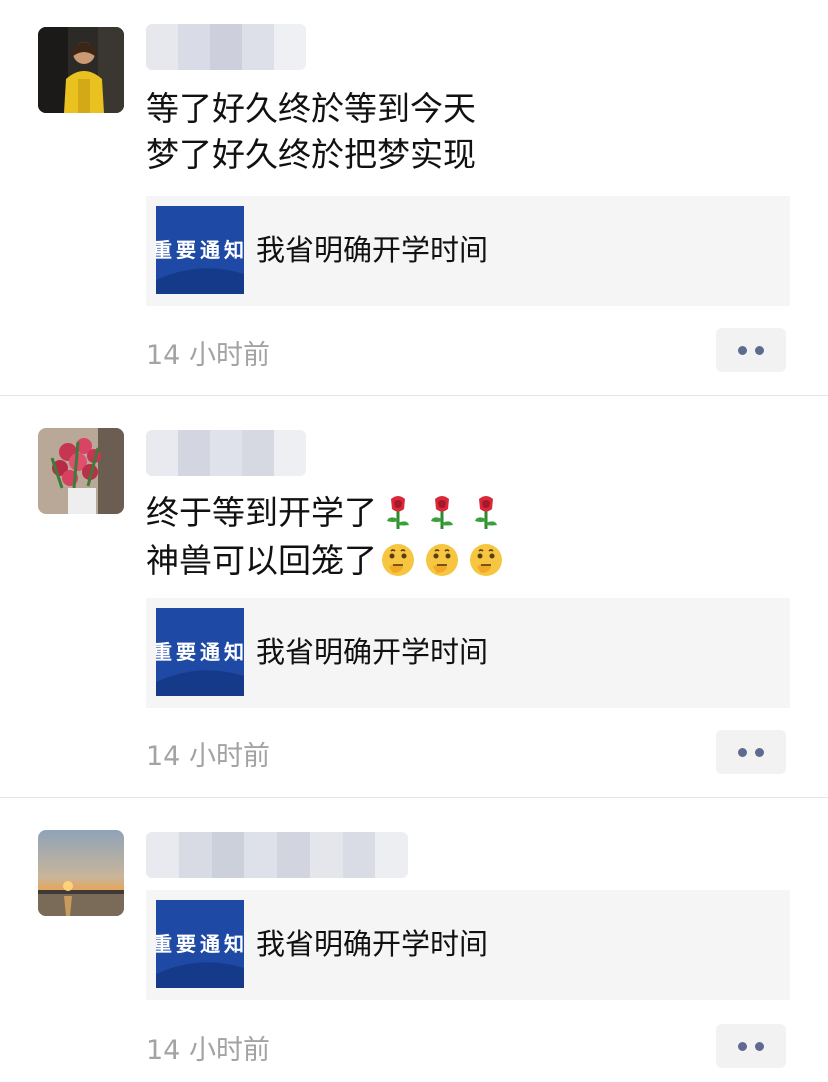  Describe the element at coordinates (311, 132) in the screenshot. I see `post-text: 等了好久终於等到今天 梦了好久终於把梦实现` at that location.